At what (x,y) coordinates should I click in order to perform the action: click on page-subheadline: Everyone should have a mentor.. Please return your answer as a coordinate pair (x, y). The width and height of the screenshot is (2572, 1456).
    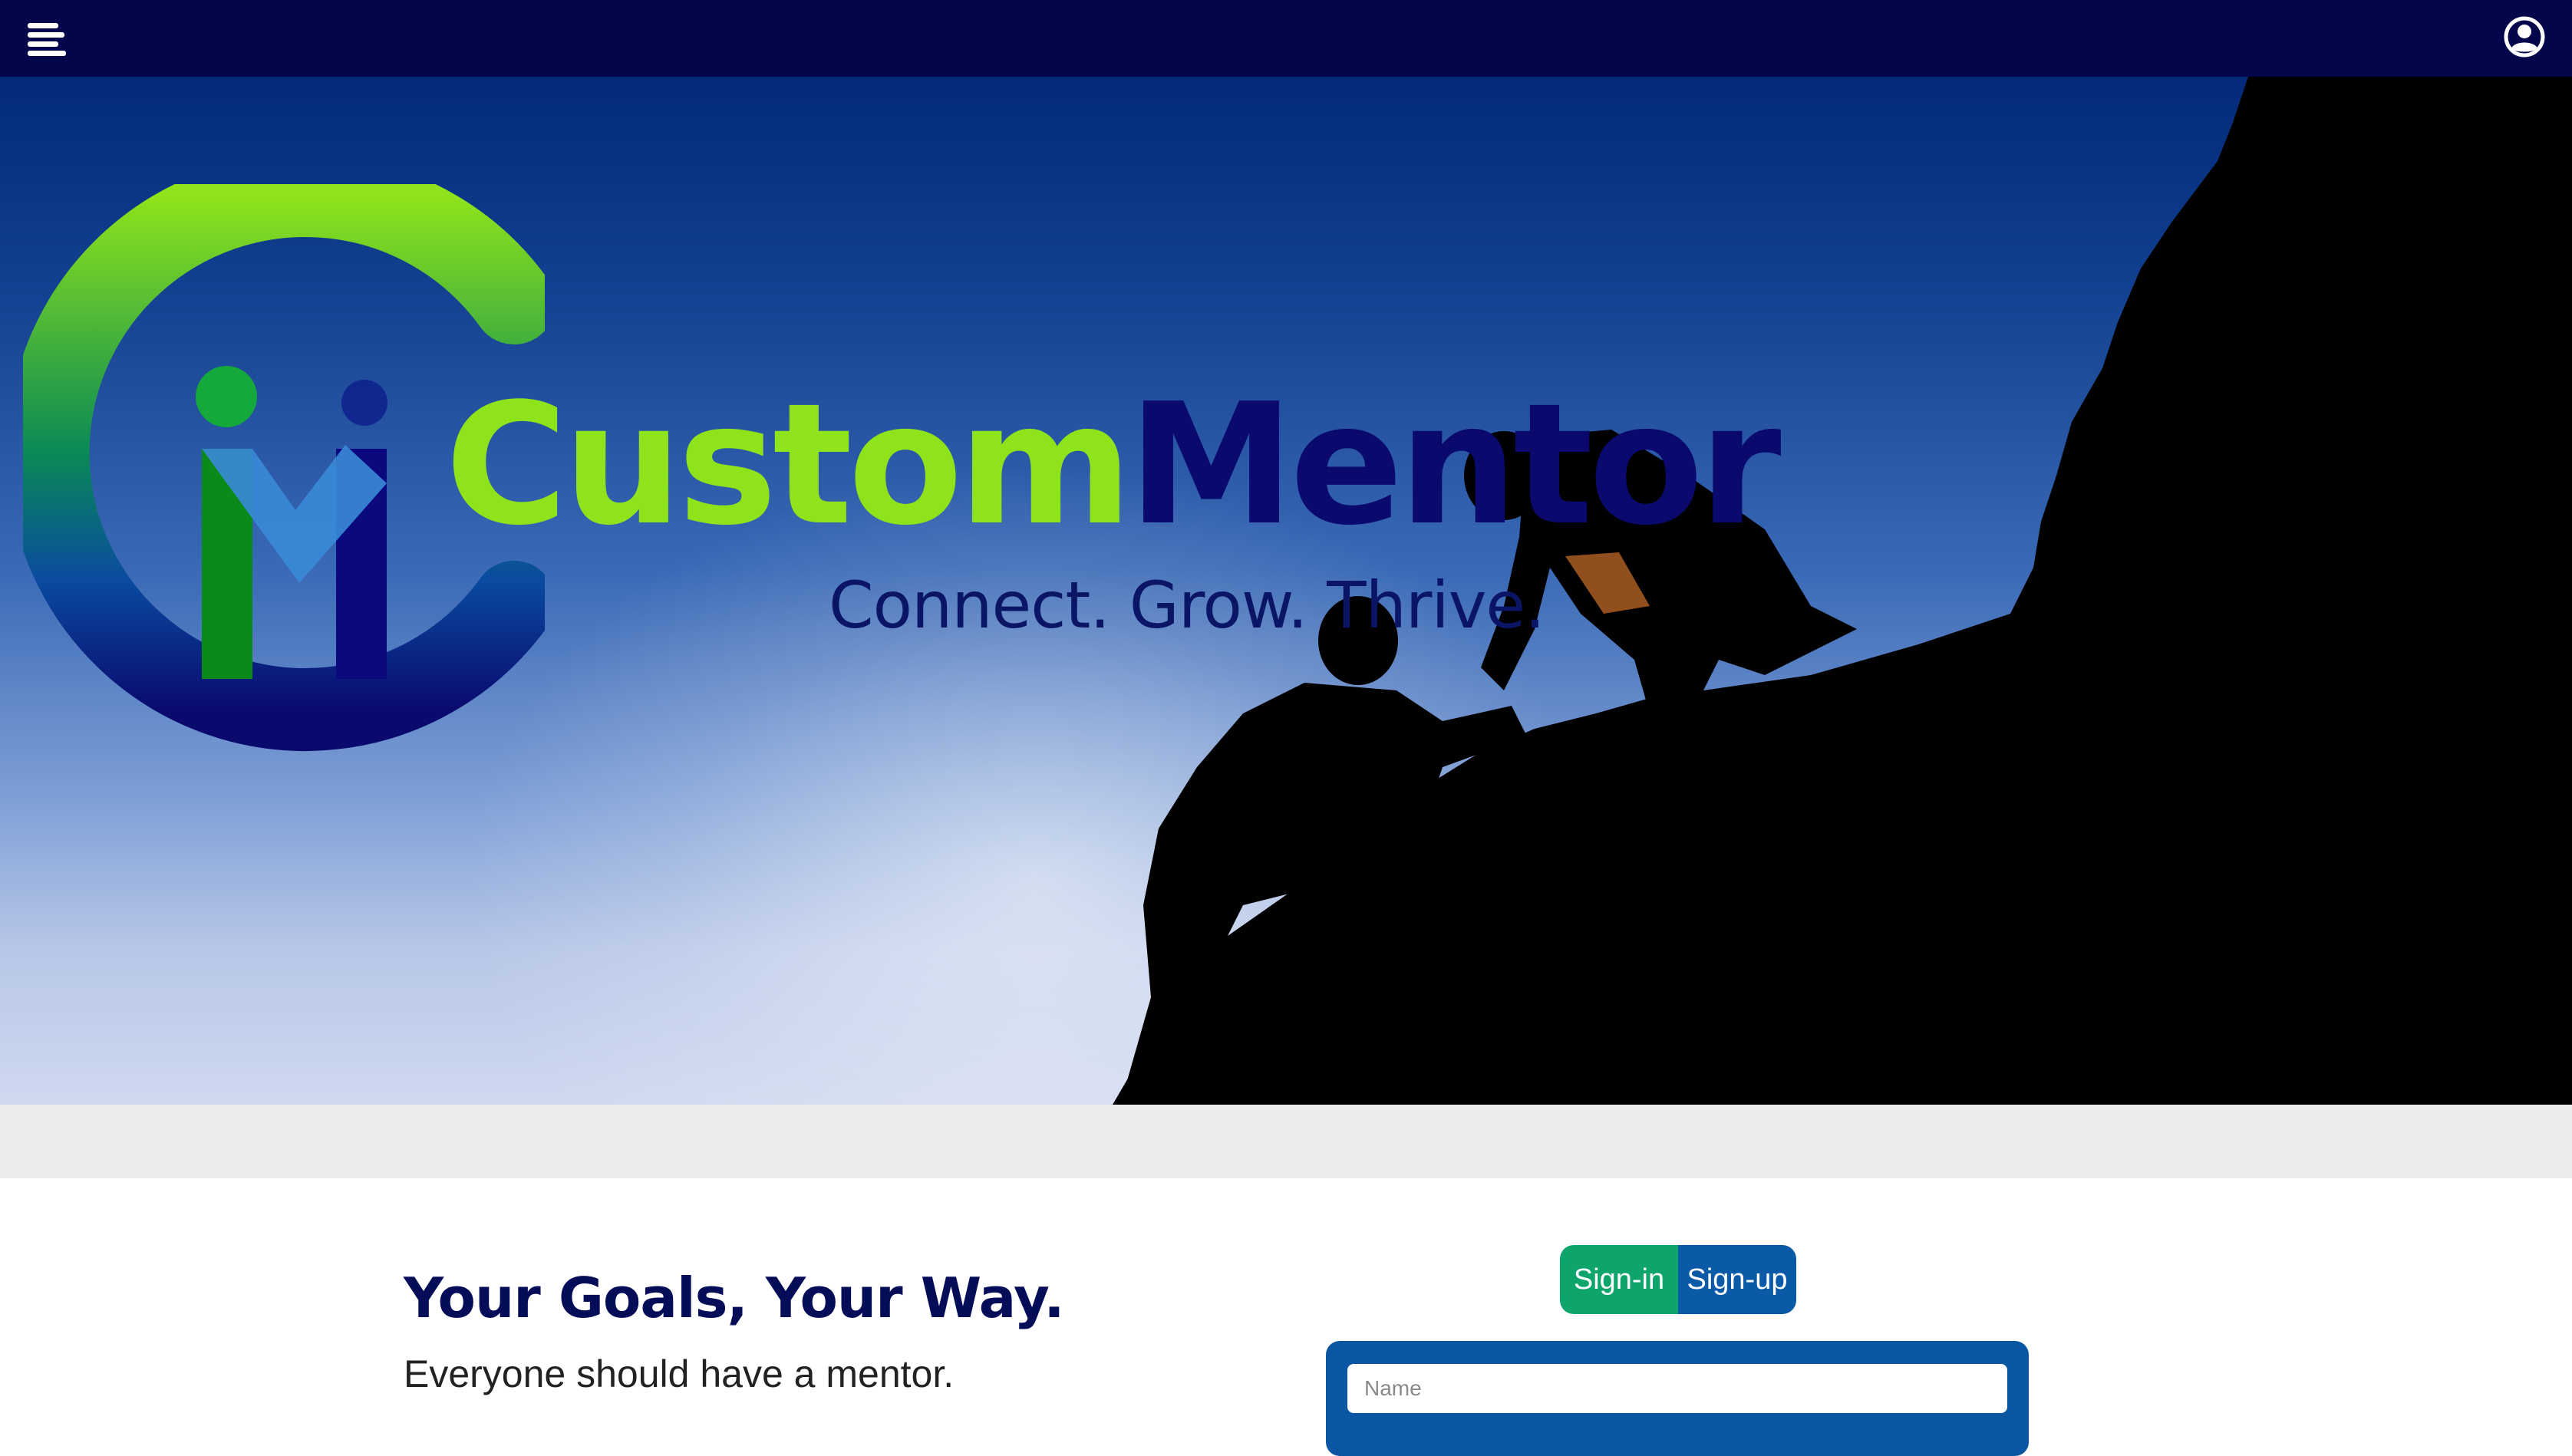
    Looking at the image, I should click on (679, 1373).